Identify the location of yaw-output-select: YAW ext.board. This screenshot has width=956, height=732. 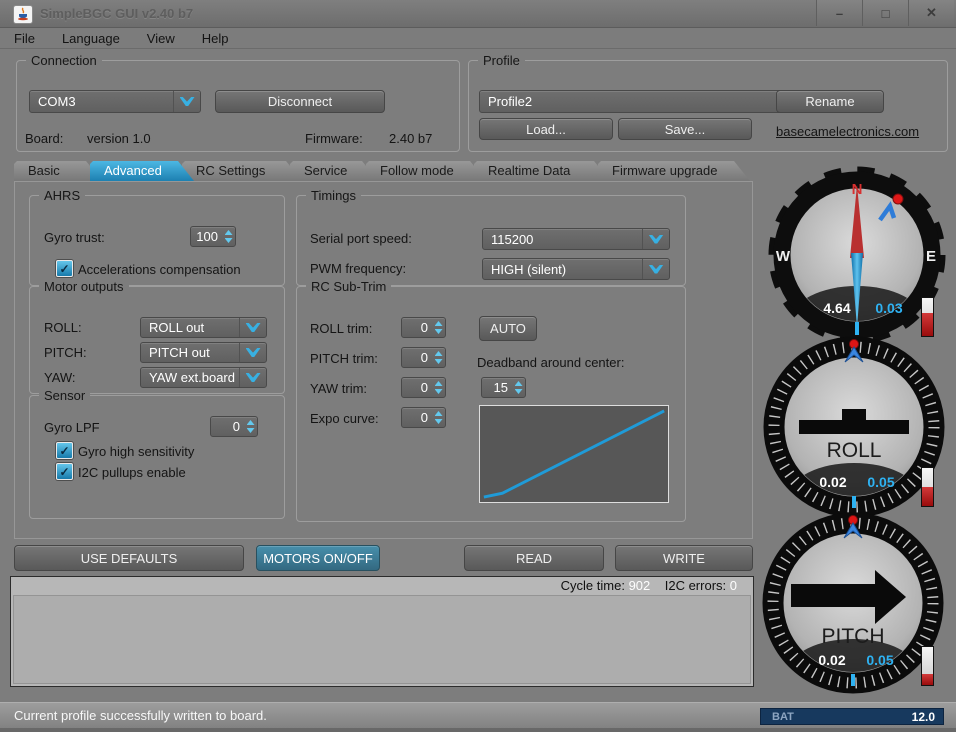
(203, 377).